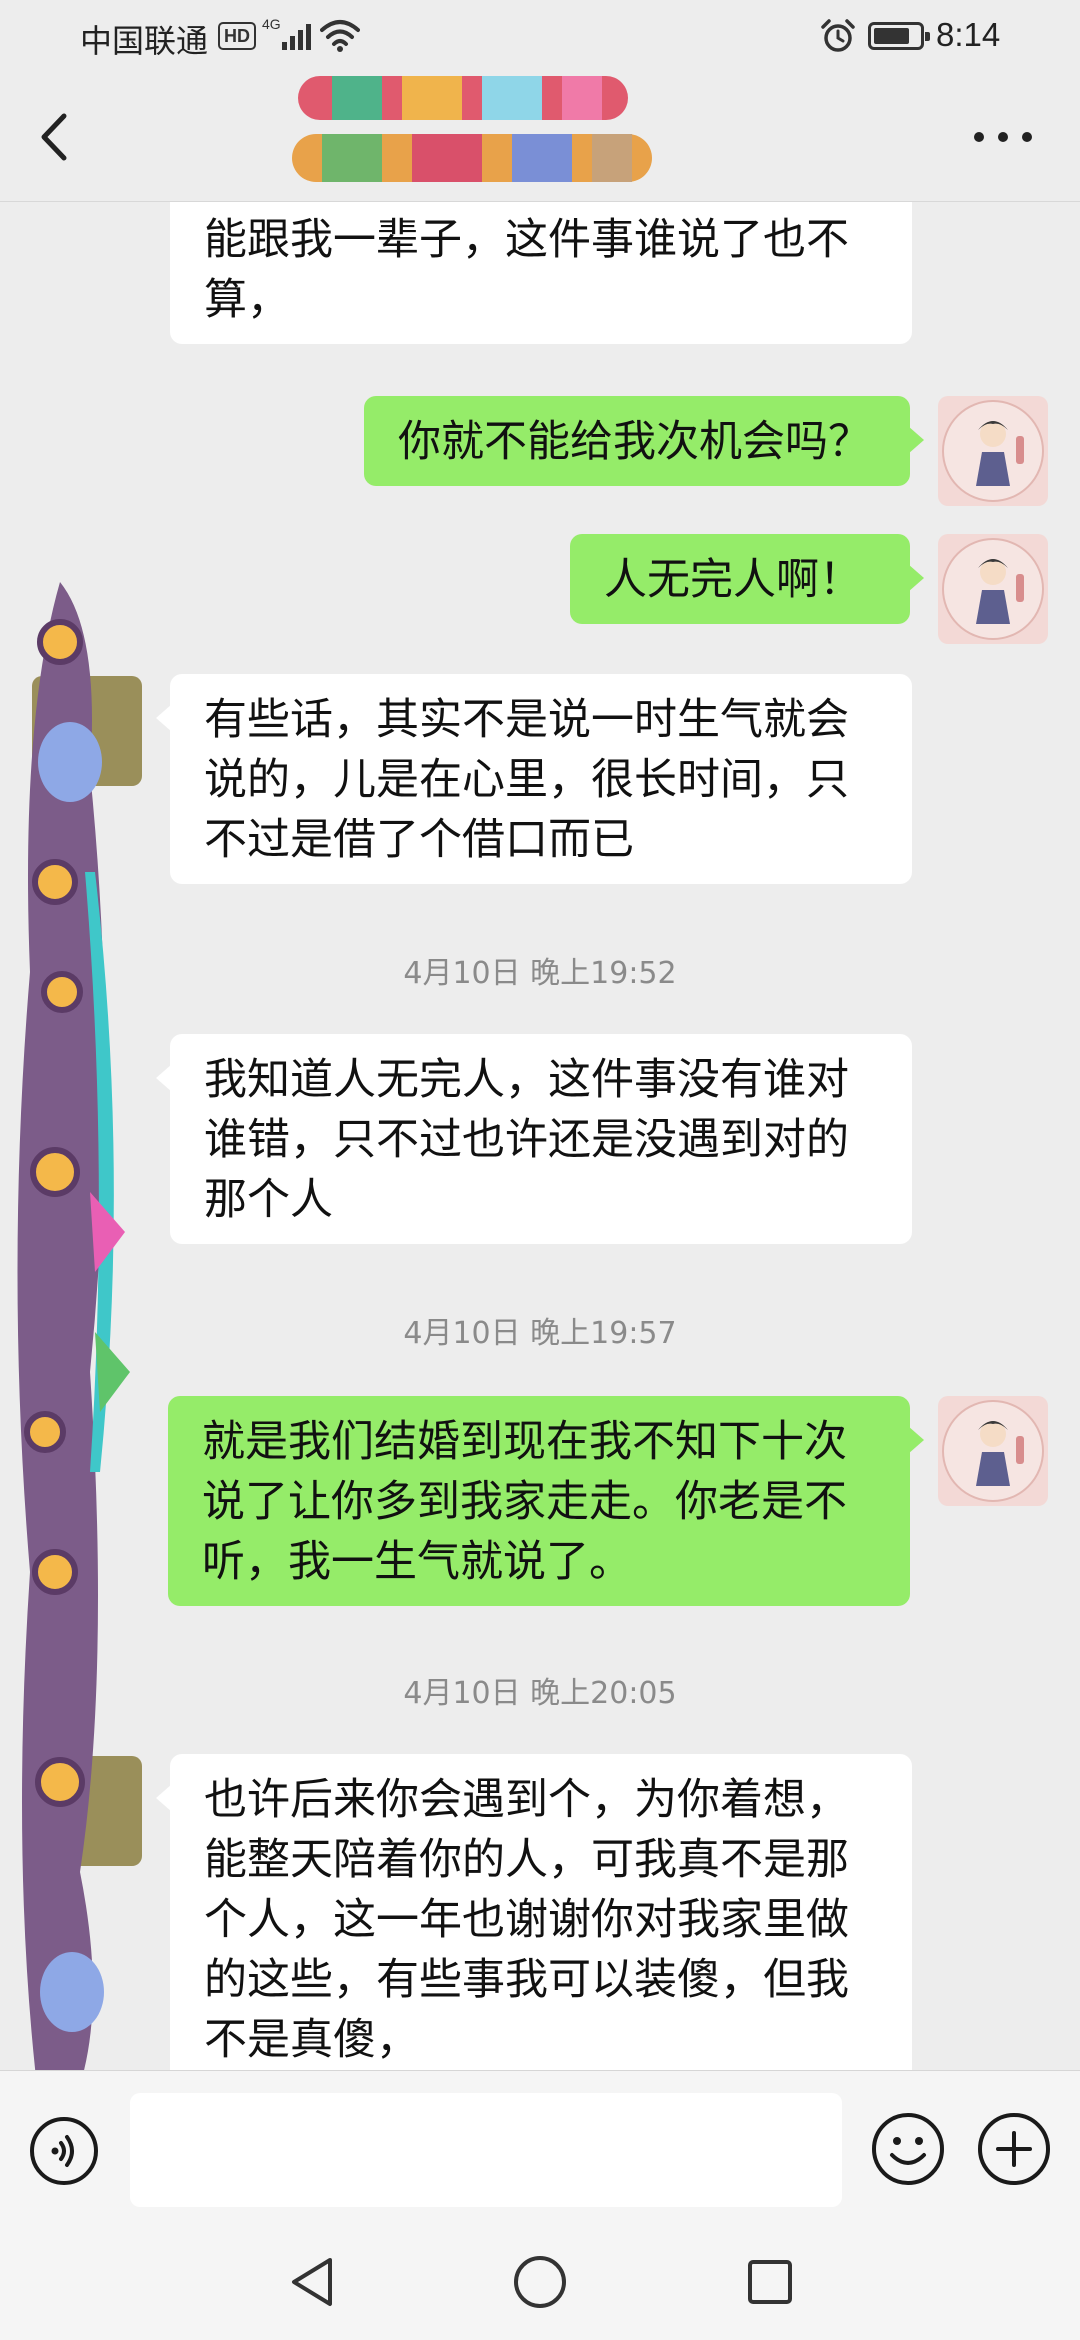 Image resolution: width=1080 pixels, height=2340 pixels. Describe the element at coordinates (340, 36) in the screenshot. I see `wifi-icon` at that location.